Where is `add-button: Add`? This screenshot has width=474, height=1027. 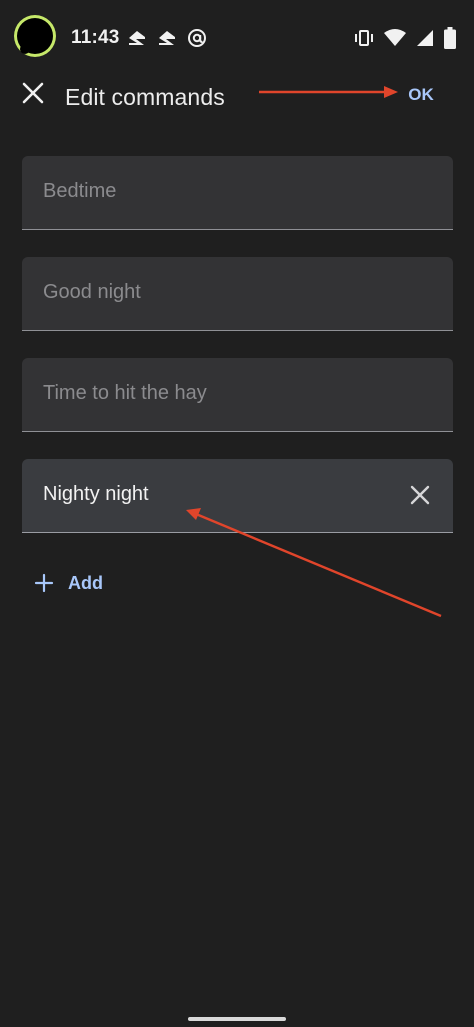
add-button: Add is located at coordinates (68, 583).